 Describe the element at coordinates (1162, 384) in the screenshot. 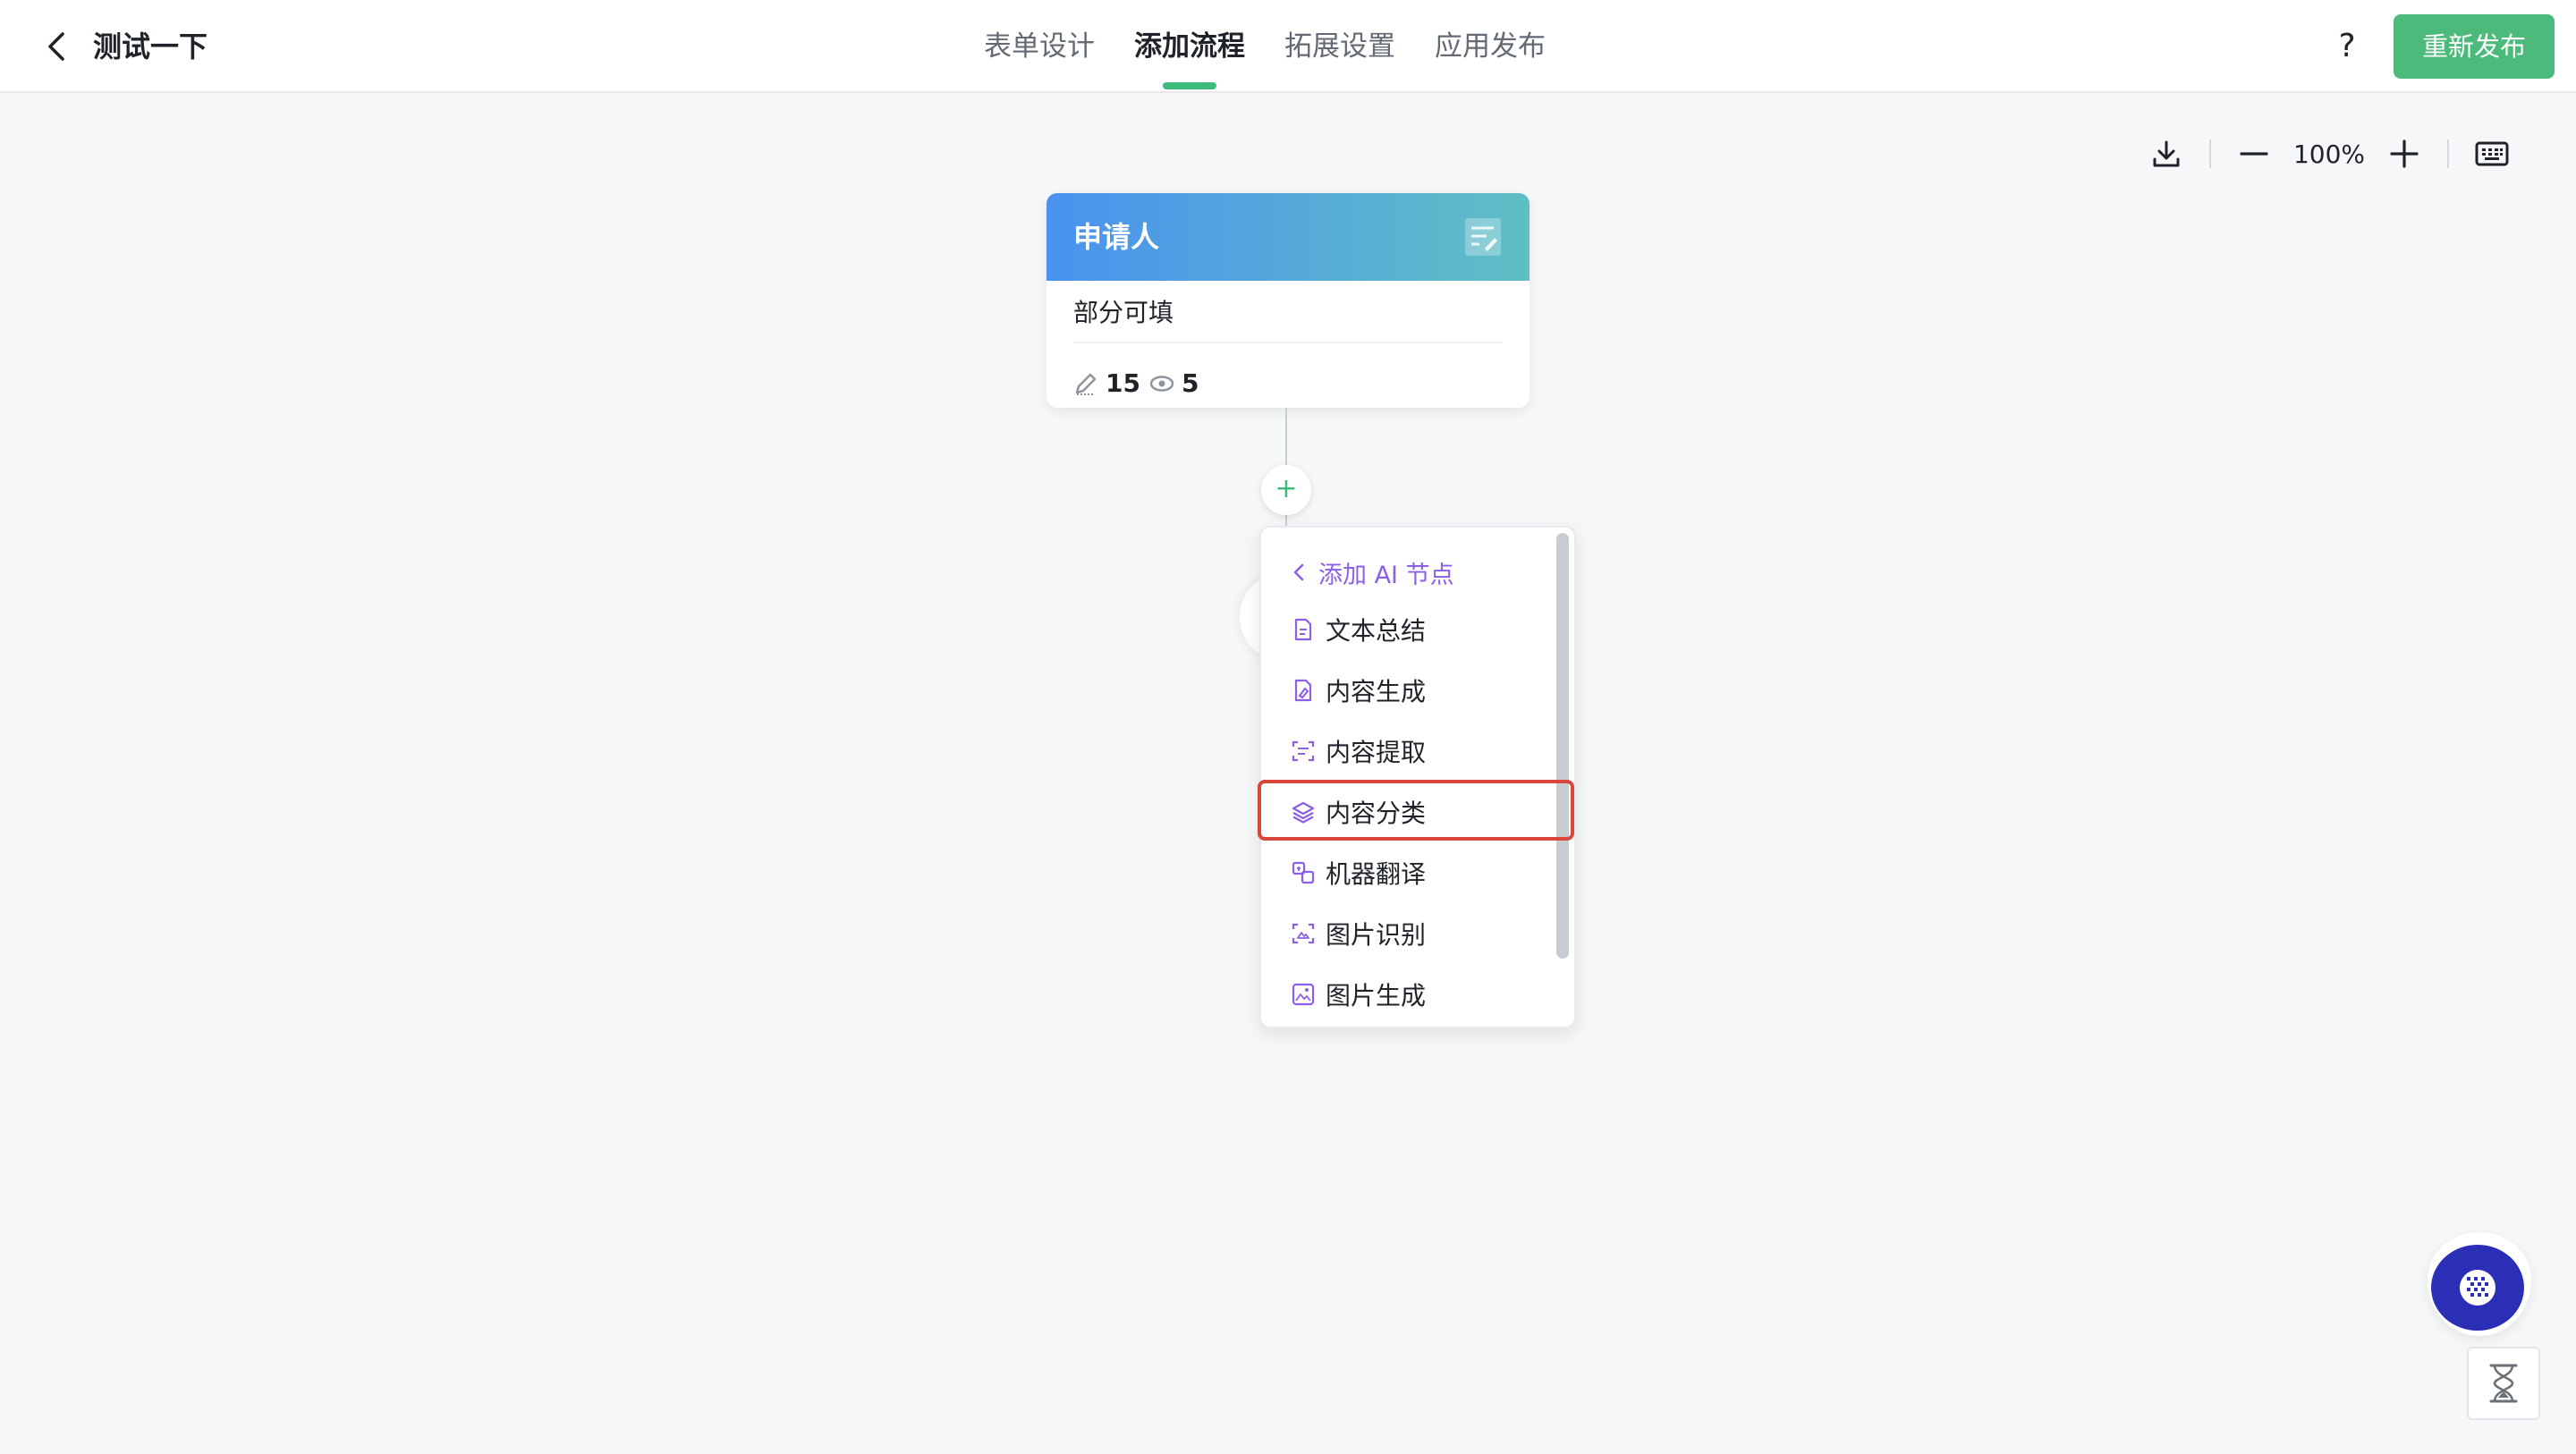

I see `eye-icon` at that location.